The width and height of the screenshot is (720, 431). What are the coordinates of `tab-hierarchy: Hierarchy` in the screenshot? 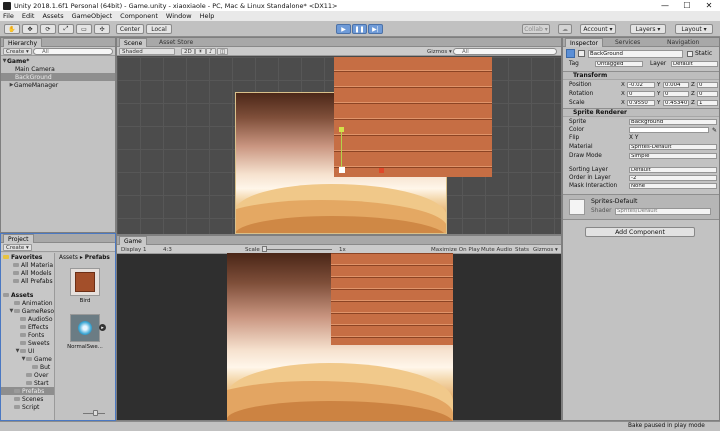 It's located at (23, 42).